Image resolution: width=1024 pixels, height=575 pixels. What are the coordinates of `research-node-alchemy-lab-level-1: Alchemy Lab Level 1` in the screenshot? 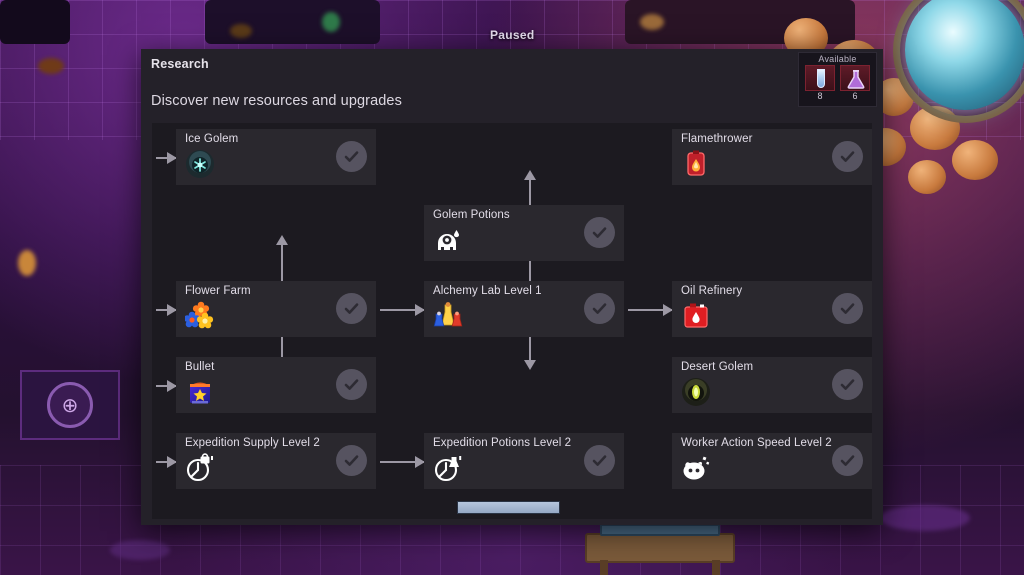 It's located at (524, 309).